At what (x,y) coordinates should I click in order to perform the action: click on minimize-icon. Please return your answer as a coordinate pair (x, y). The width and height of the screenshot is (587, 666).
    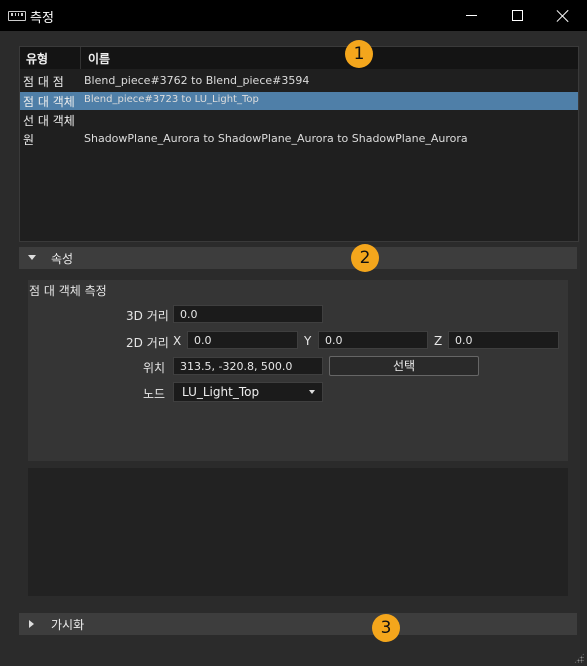
    Looking at the image, I should click on (471, 15).